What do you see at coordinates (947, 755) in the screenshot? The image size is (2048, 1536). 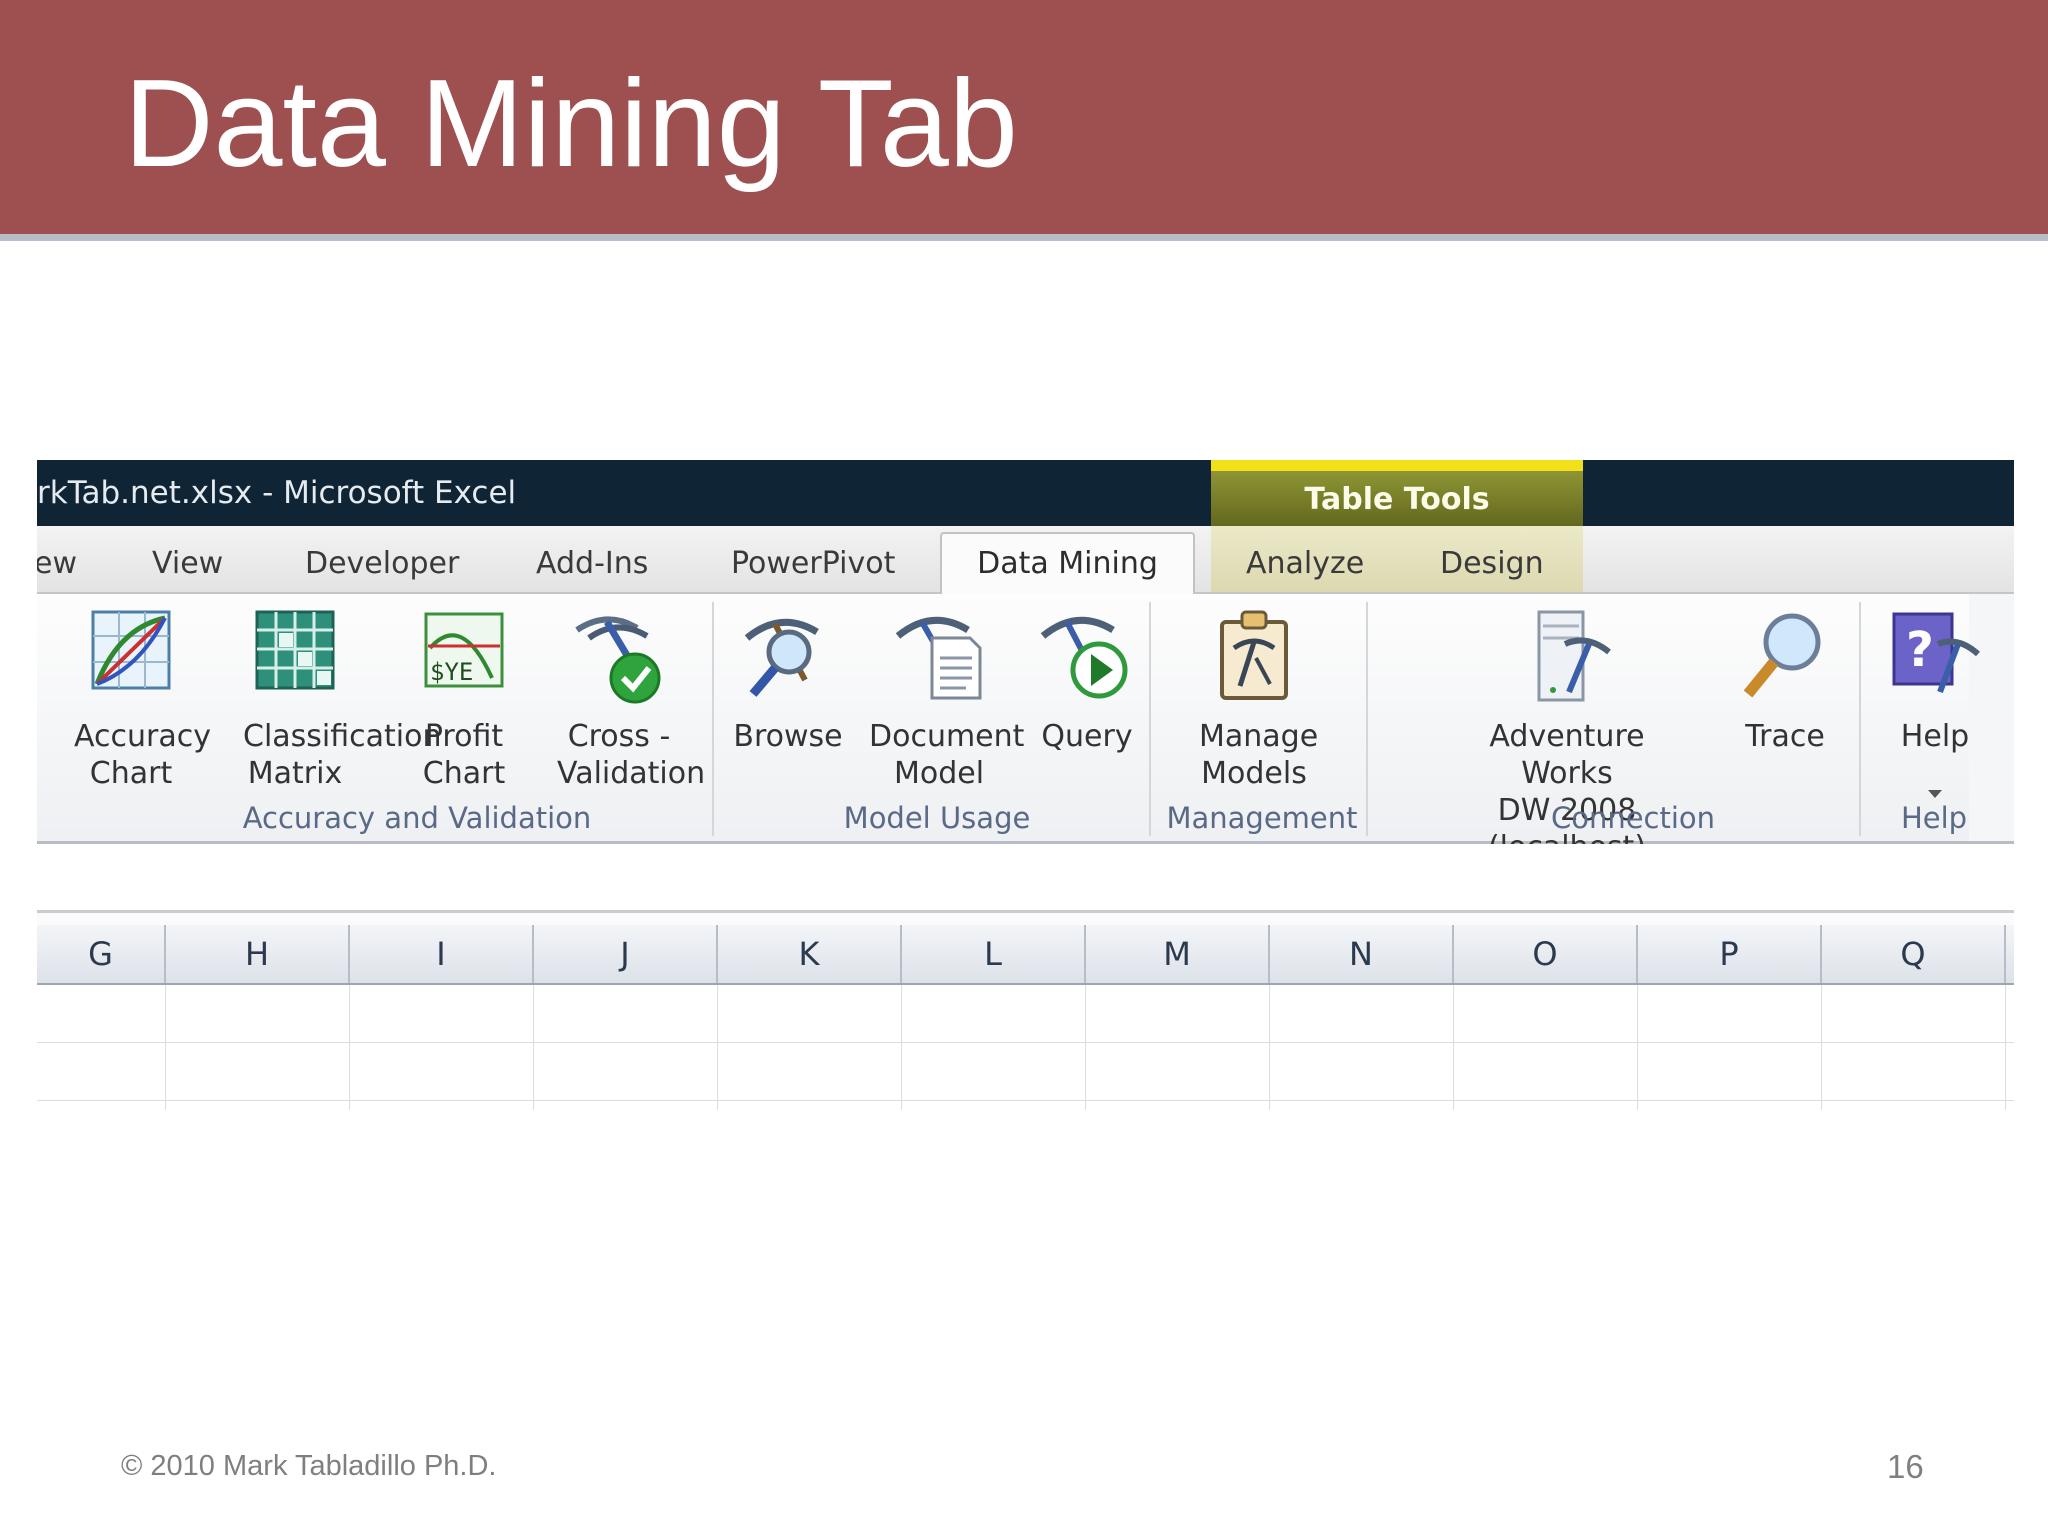 I see `document-model-label: Document Model` at bounding box center [947, 755].